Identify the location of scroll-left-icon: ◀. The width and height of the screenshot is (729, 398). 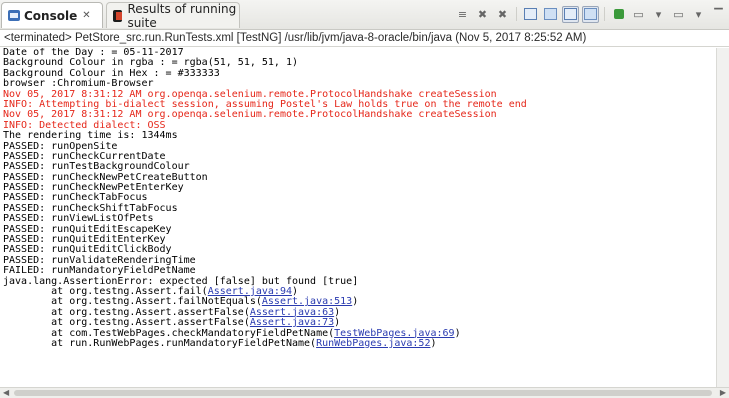
(6, 393).